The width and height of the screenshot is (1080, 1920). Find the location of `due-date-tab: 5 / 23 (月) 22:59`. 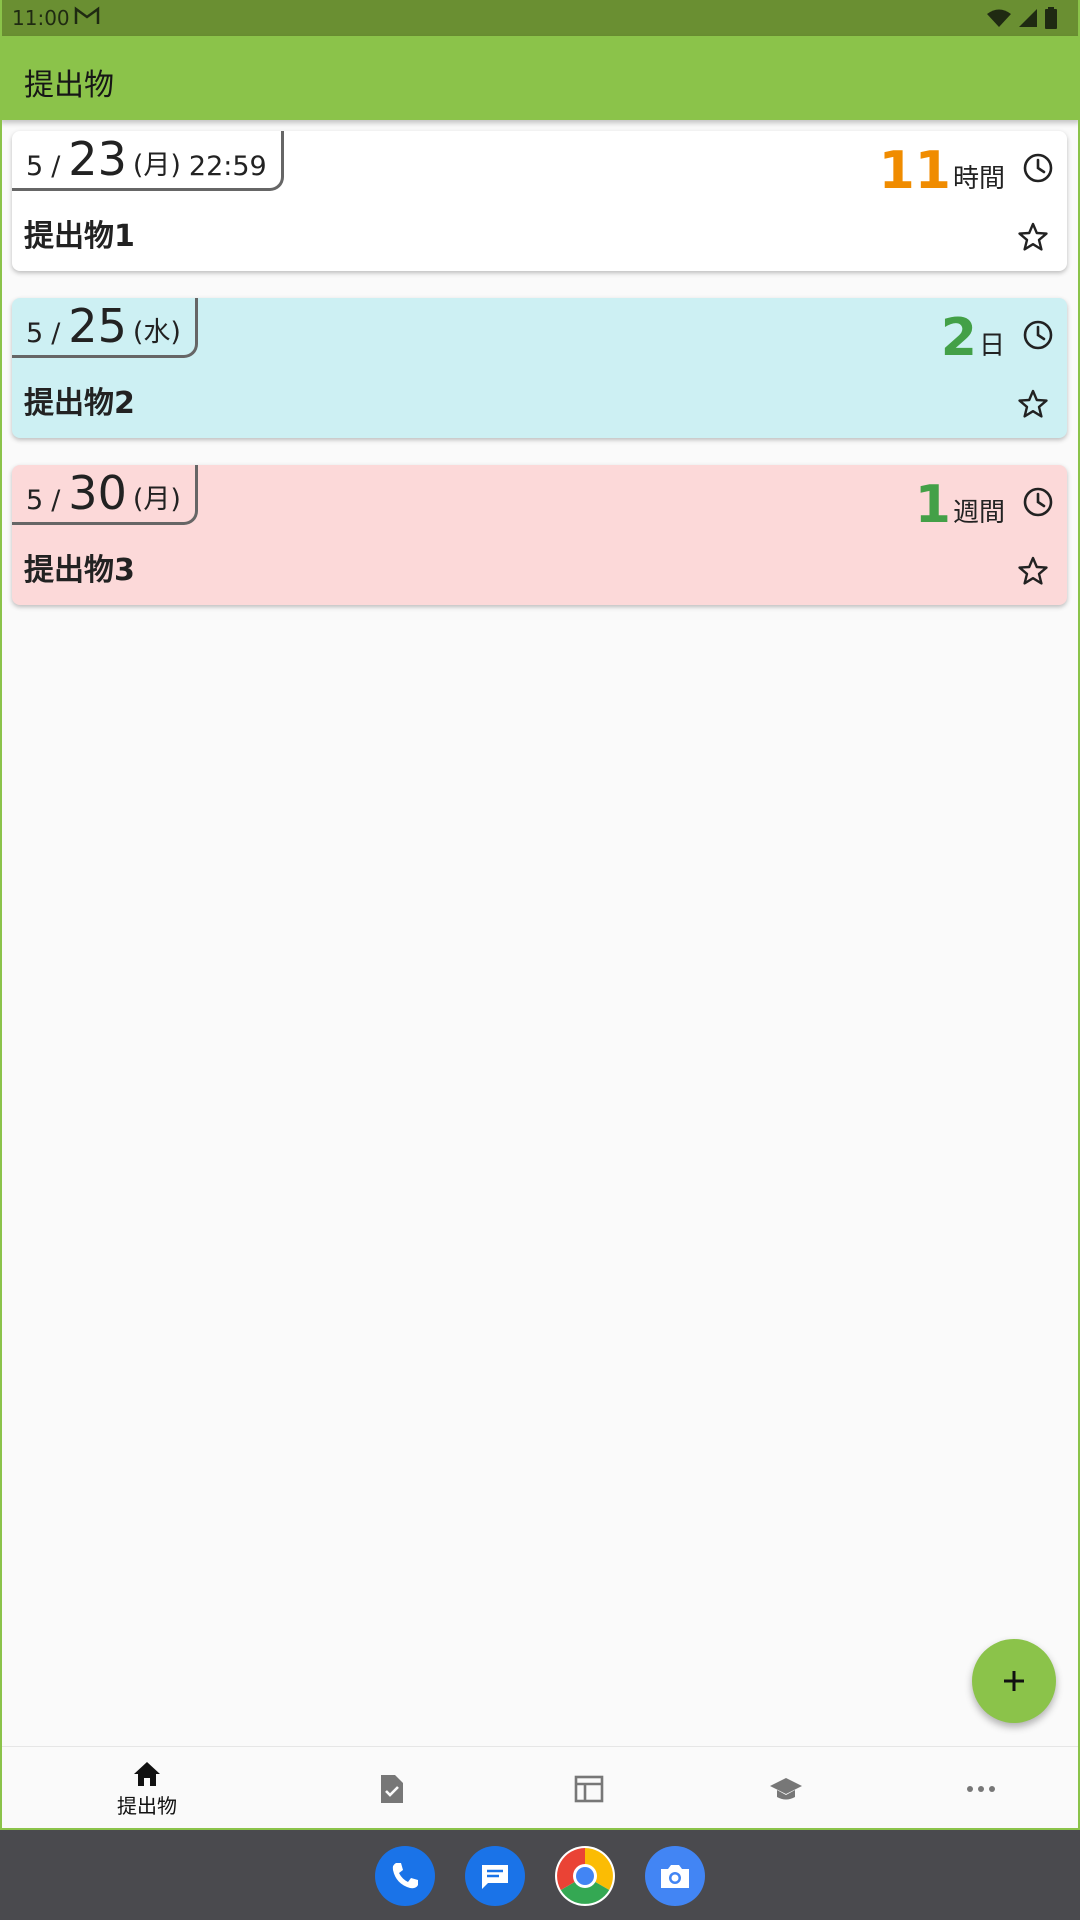

due-date-tab: 5 / 23 (月) 22:59 is located at coordinates (148, 161).